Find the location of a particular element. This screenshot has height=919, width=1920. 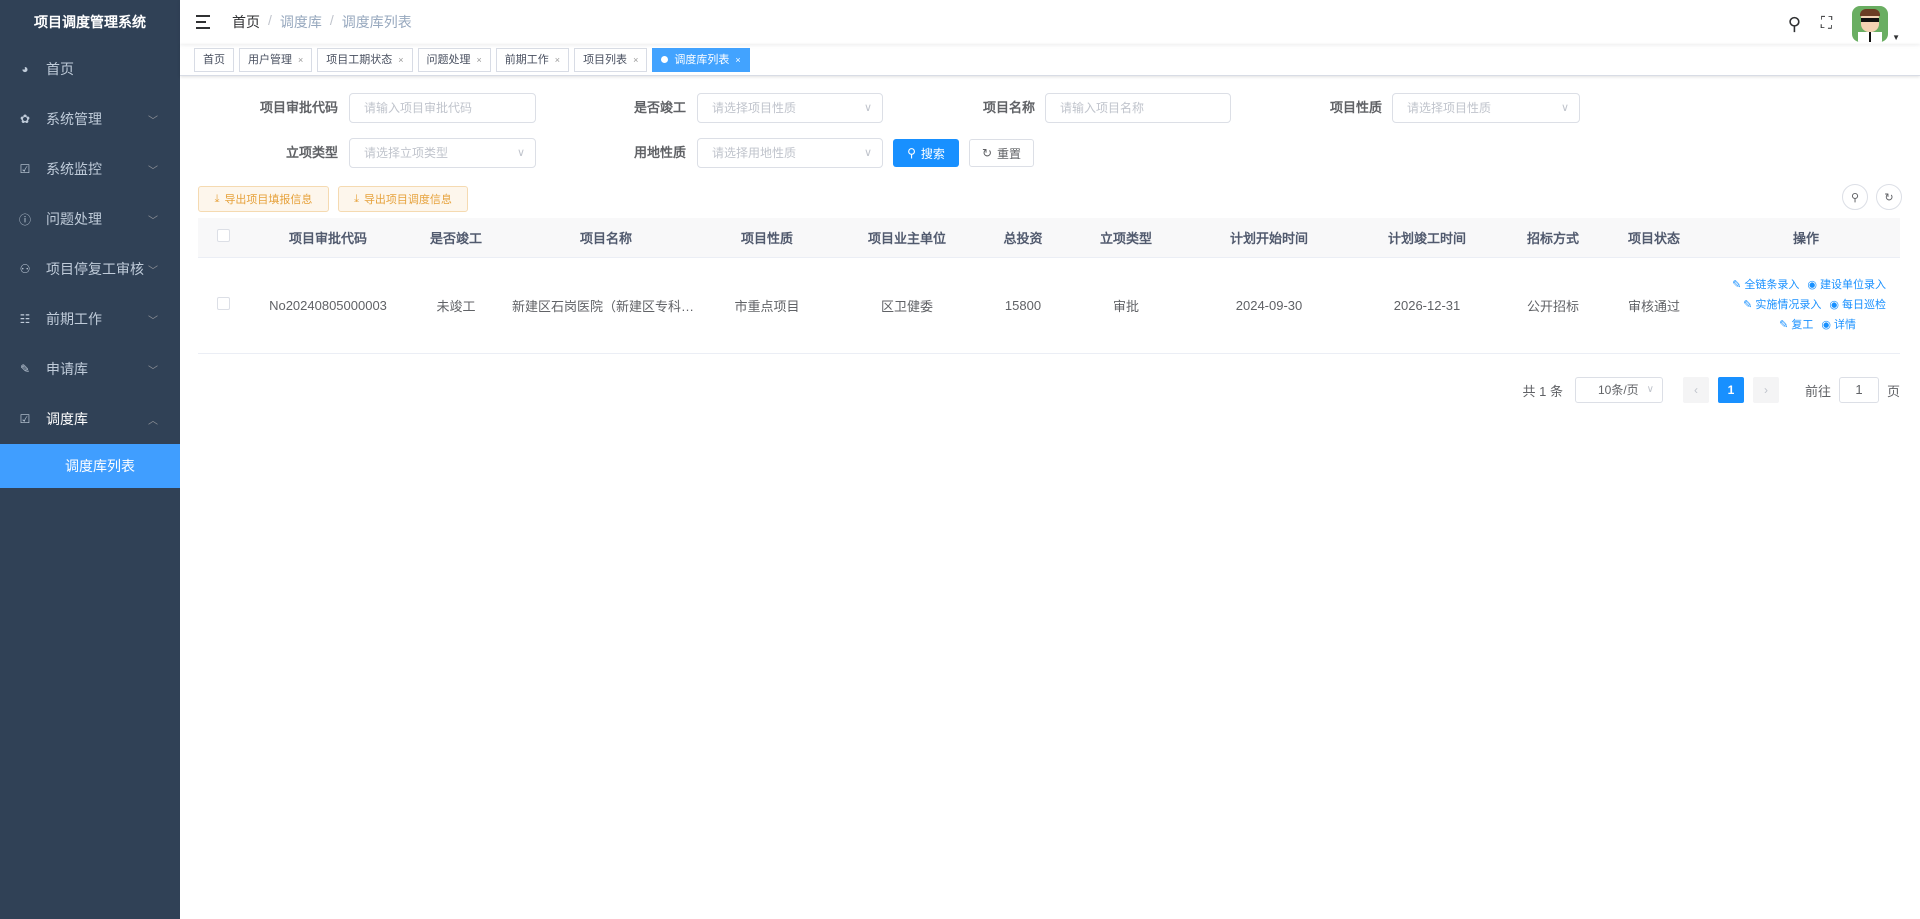

cell-status: 审核通过 is located at coordinates (1654, 305).